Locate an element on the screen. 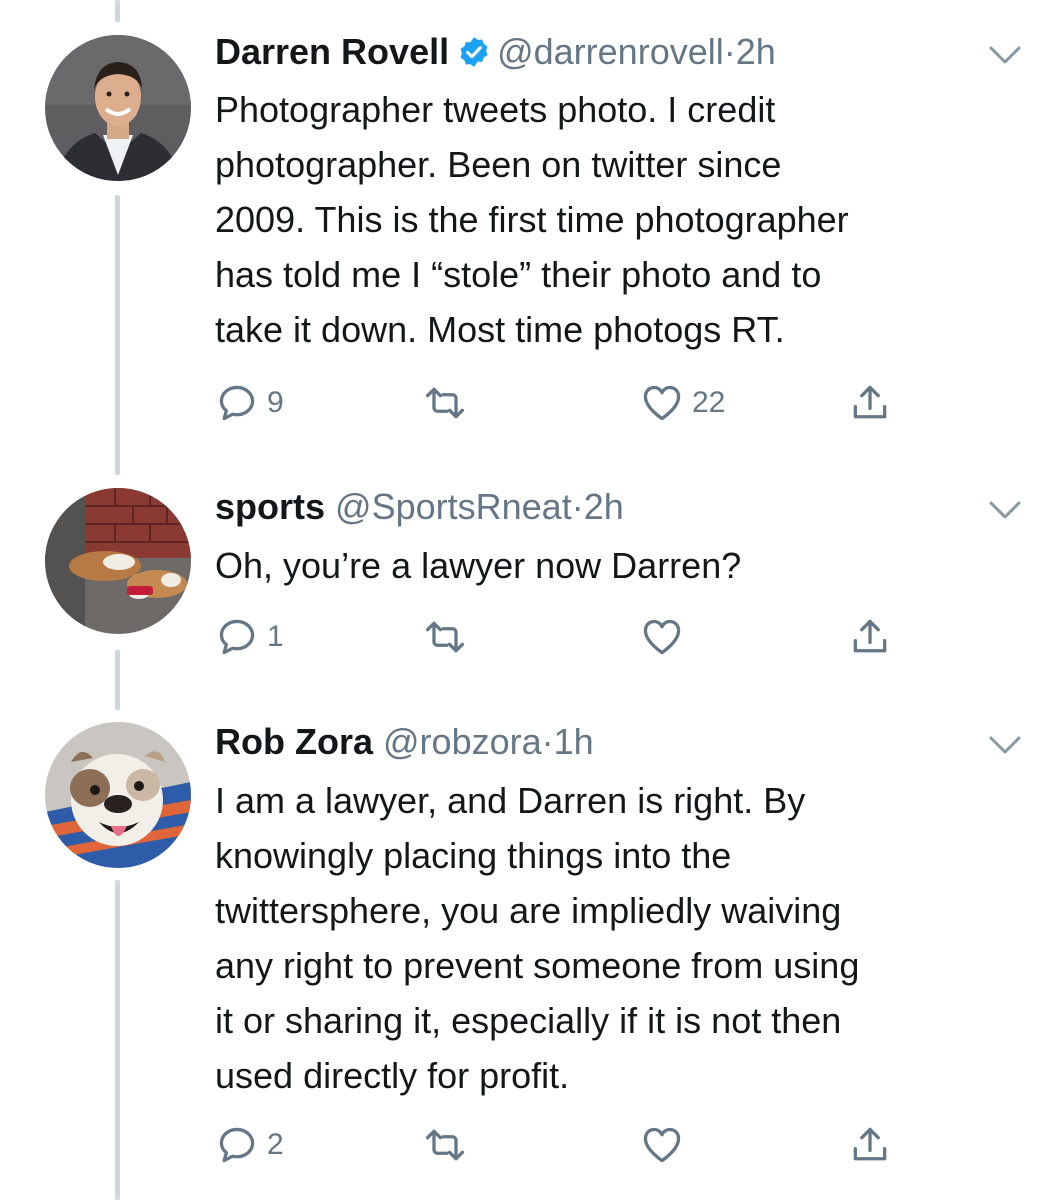  handle: @darrenrovell is located at coordinates (610, 51).